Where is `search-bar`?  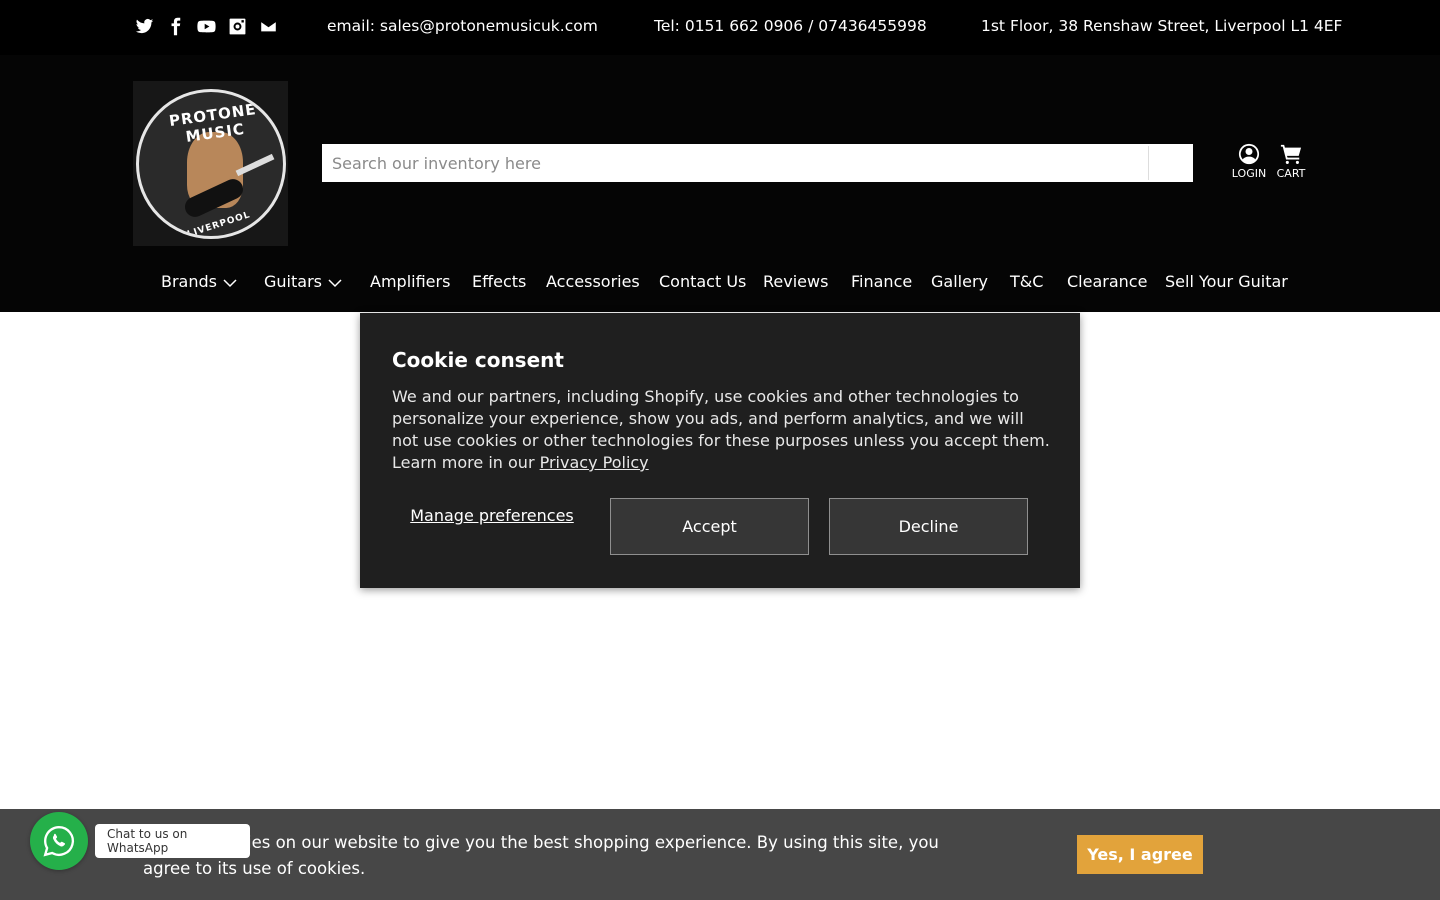 search-bar is located at coordinates (757, 163).